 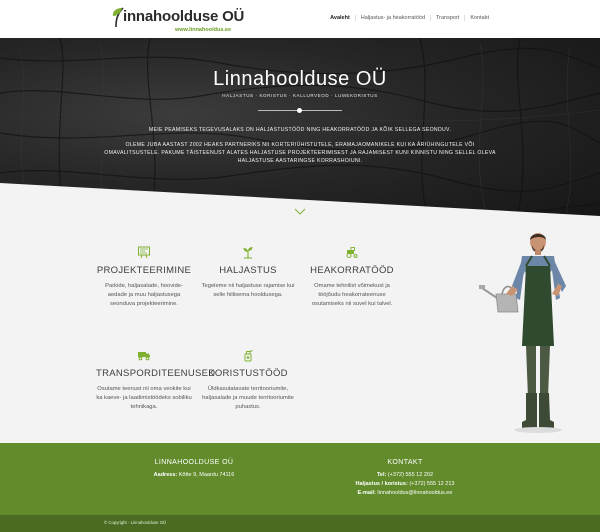 I want to click on blueprint-icon, so click(x=144, y=252).